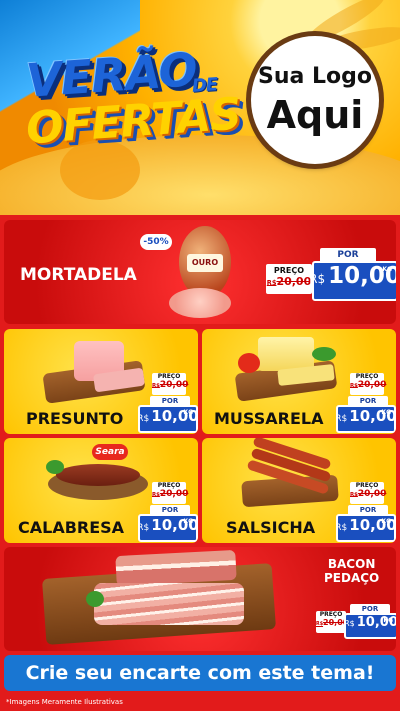 This screenshot has width=400, height=711. What do you see at coordinates (315, 115) in the screenshot?
I see `logo-text-line2: Aqui` at bounding box center [315, 115].